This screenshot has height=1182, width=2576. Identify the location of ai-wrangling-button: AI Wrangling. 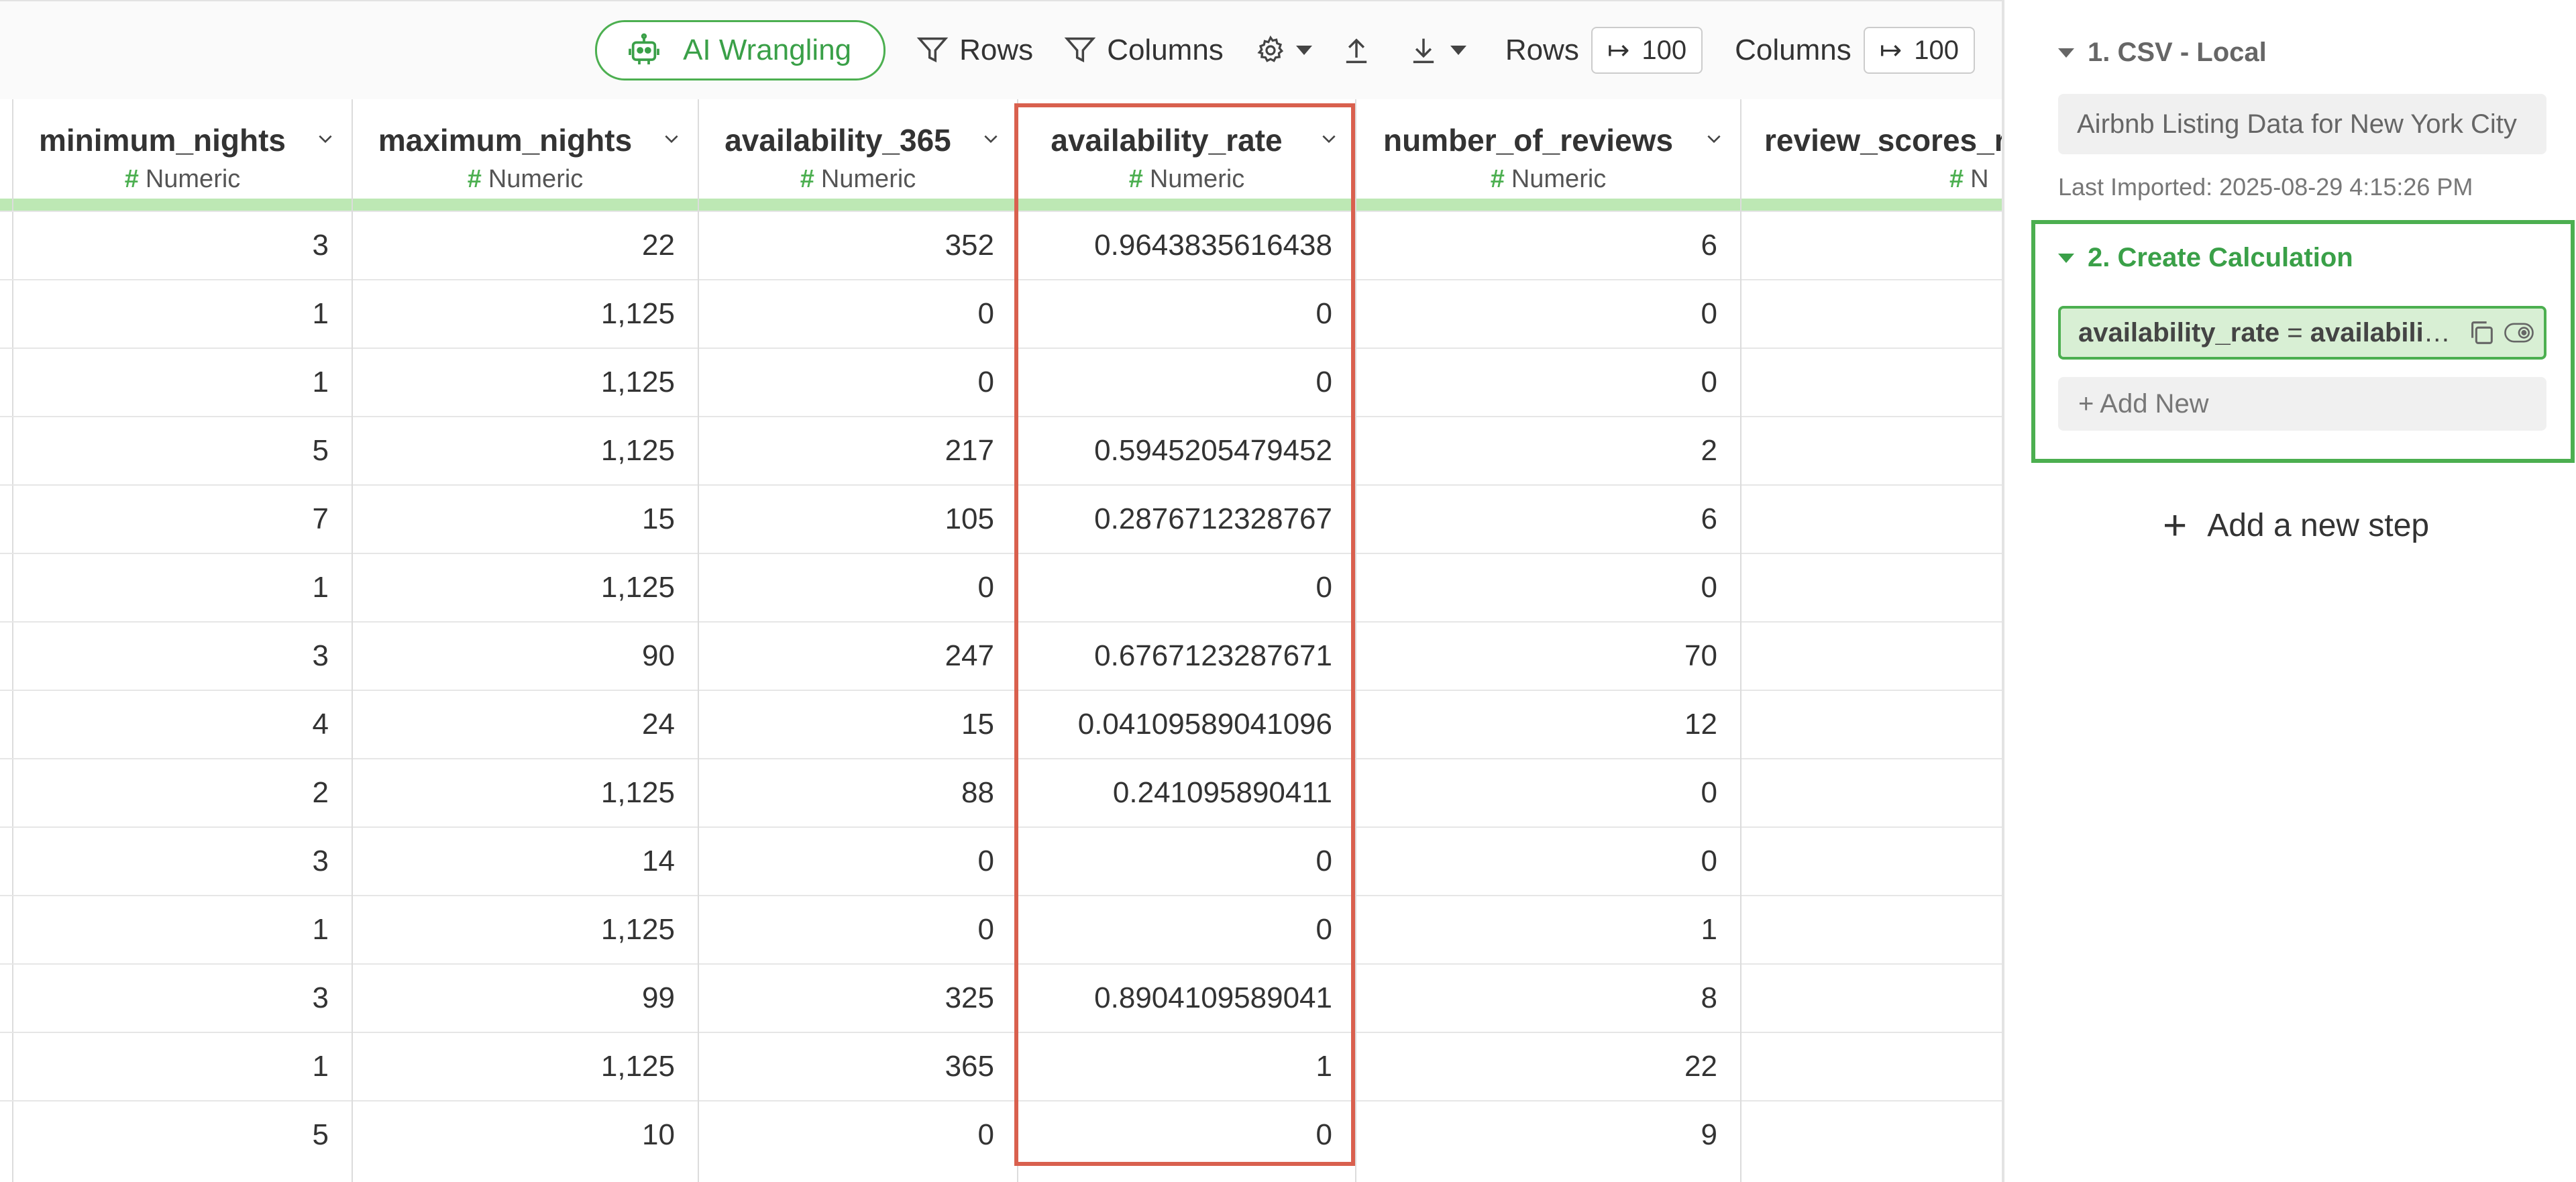
(740, 50).